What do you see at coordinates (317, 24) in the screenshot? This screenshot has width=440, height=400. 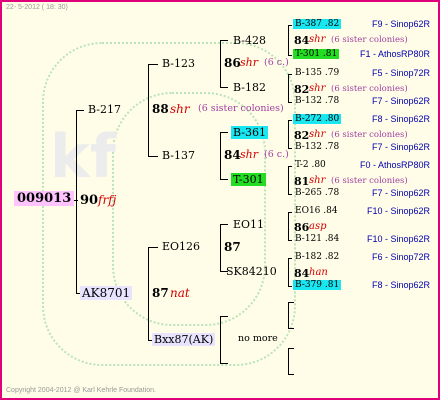 I see `pedigree-node: B-387 .82` at bounding box center [317, 24].